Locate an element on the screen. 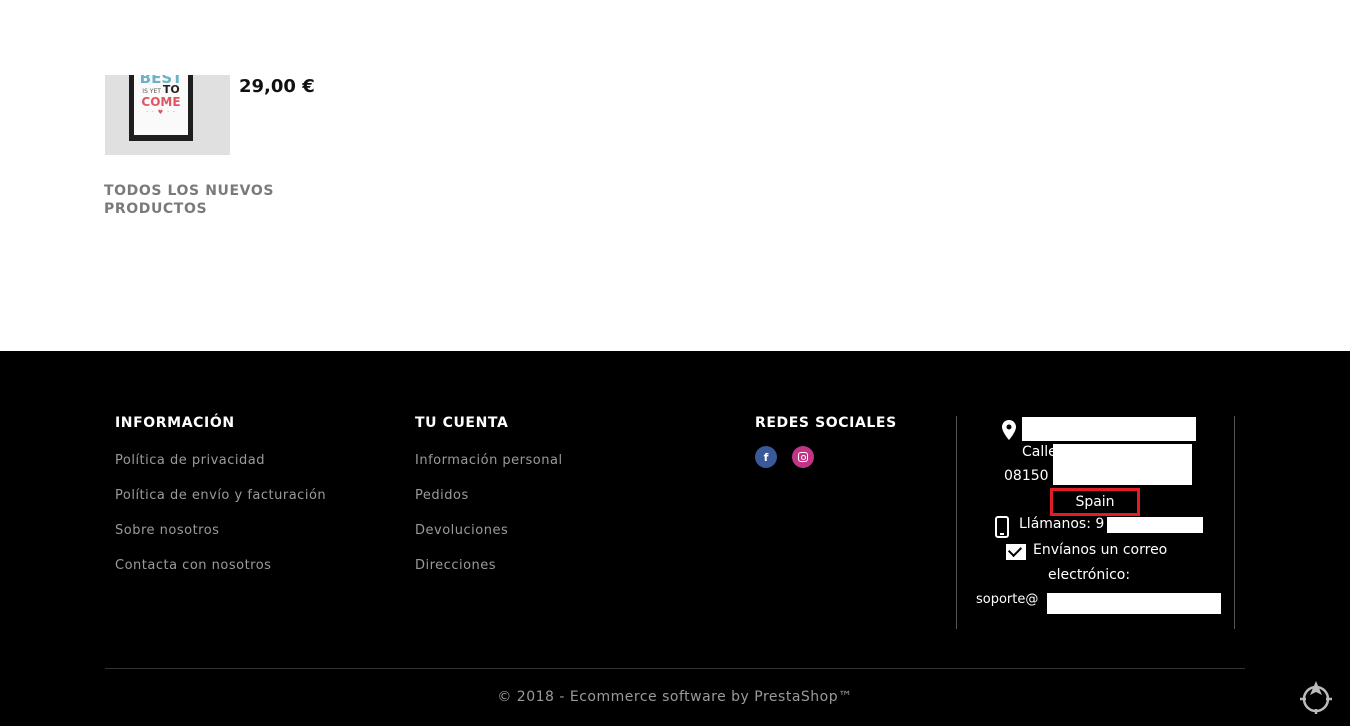  poster-image: BEST IS YET TO COME · · ♥ · · is located at coordinates (161, 105).